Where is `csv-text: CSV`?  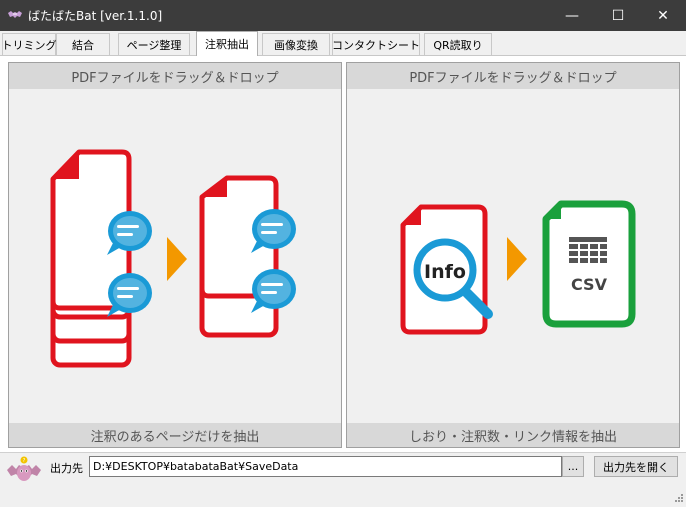
csv-text: CSV is located at coordinates (589, 284).